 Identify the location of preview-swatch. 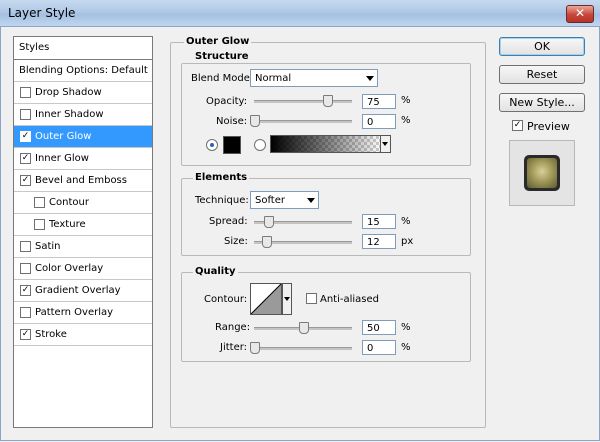
(542, 173).